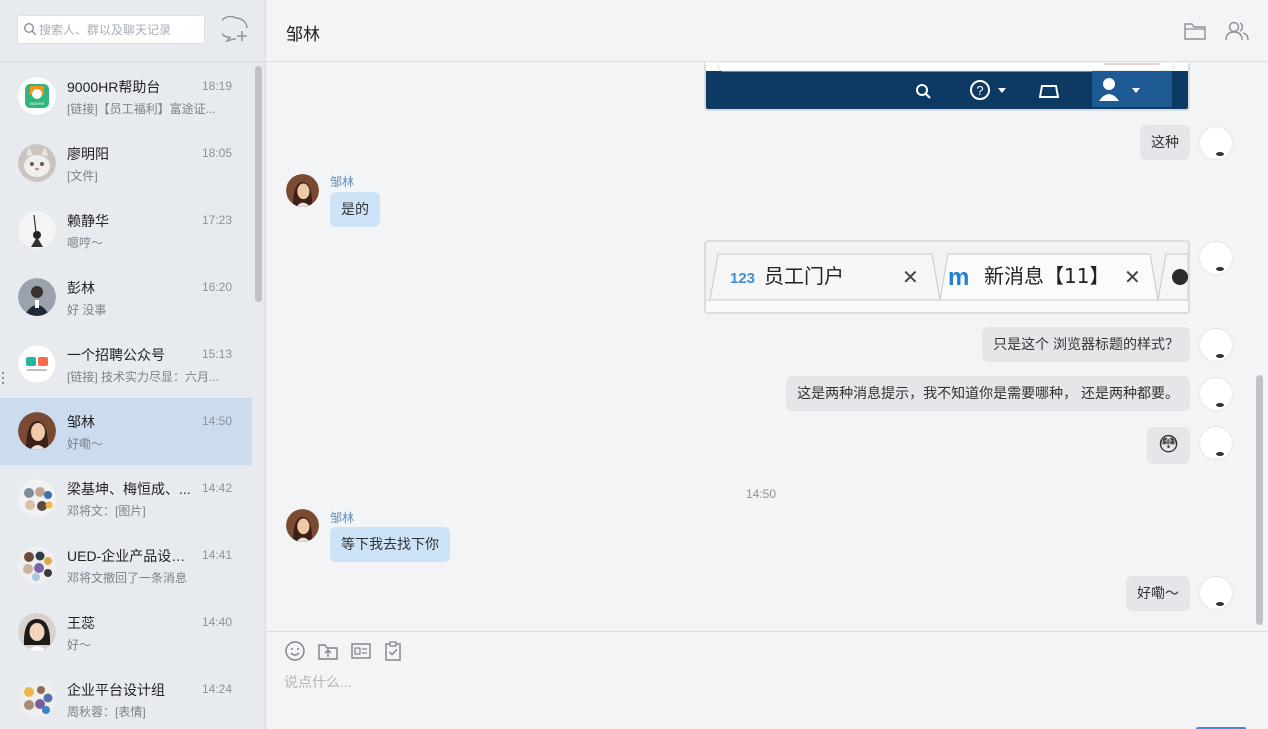  I want to click on conversation-preview: 嗯哼～, so click(85, 243).